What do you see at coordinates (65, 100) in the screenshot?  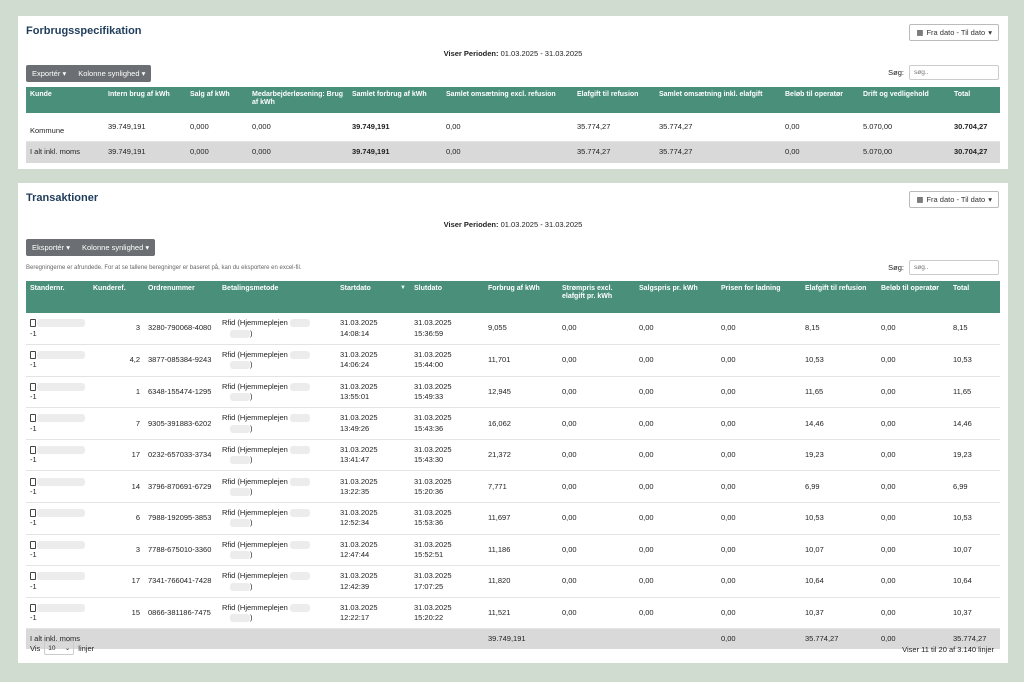 I see `spec-column-header: Kunde` at bounding box center [65, 100].